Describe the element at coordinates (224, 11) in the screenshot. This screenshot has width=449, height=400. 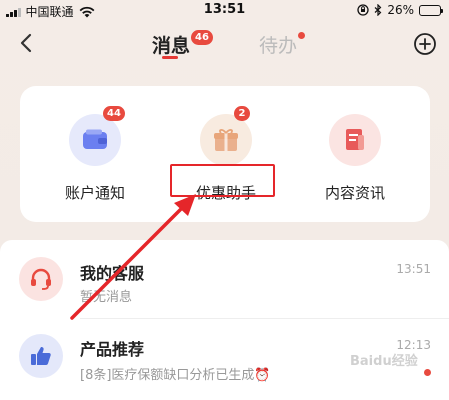
I see `status-bar: 中国联通 13:51 26%` at that location.